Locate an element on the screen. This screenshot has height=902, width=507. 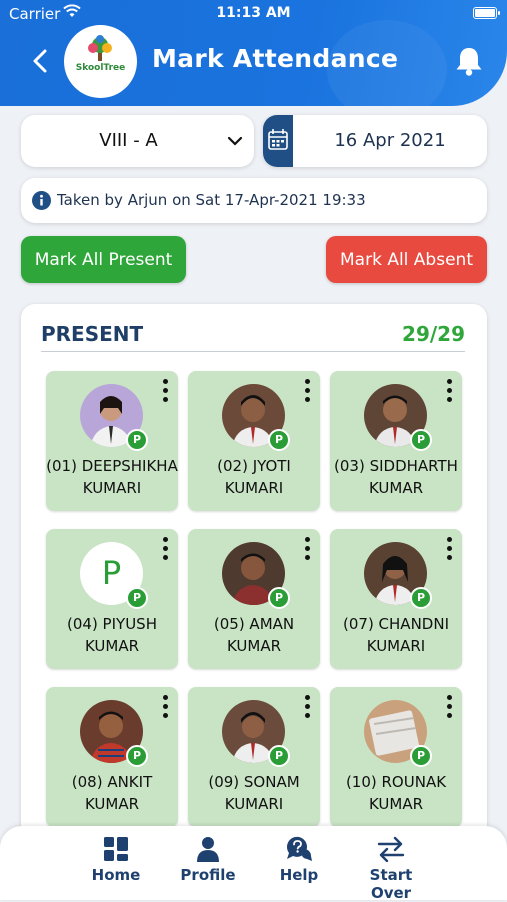
nav-start-over: Start Over is located at coordinates (391, 869).